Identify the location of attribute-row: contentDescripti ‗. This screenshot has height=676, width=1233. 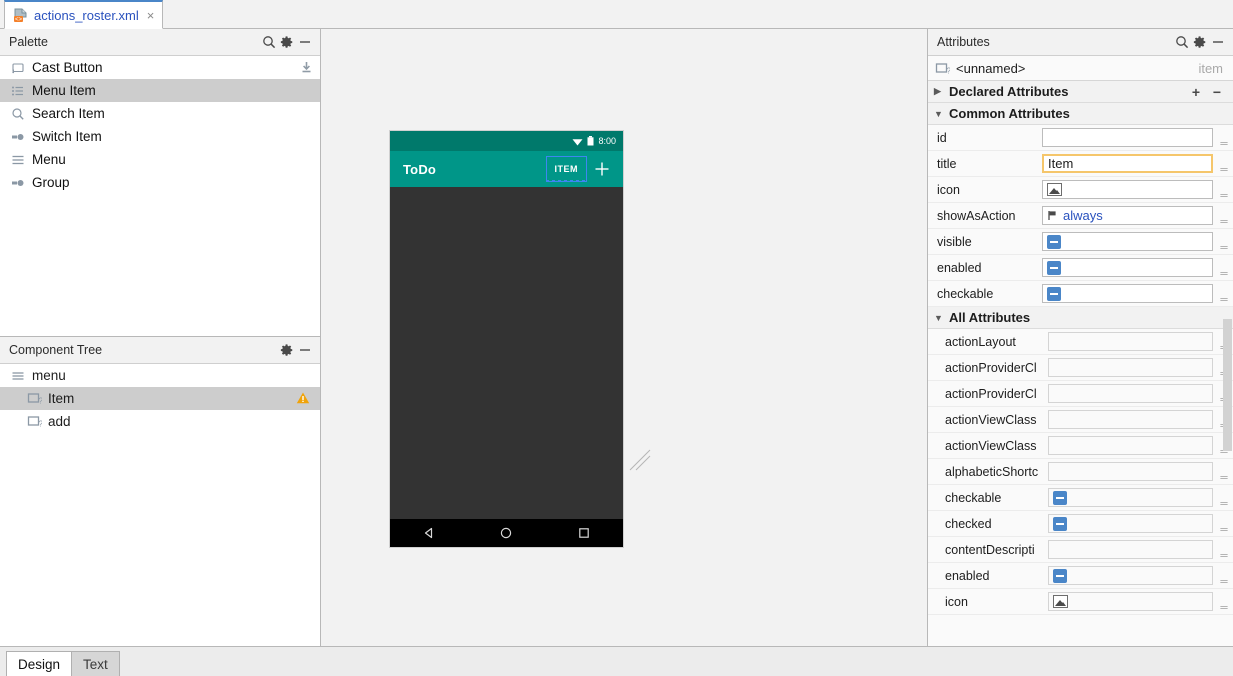
(1080, 550).